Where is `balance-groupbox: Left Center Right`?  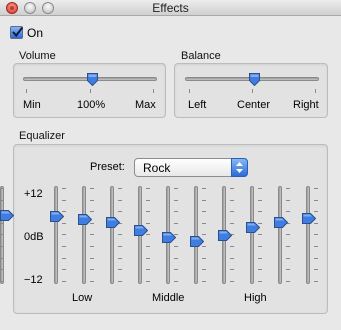 balance-groupbox: Left Center Right is located at coordinates (251, 90).